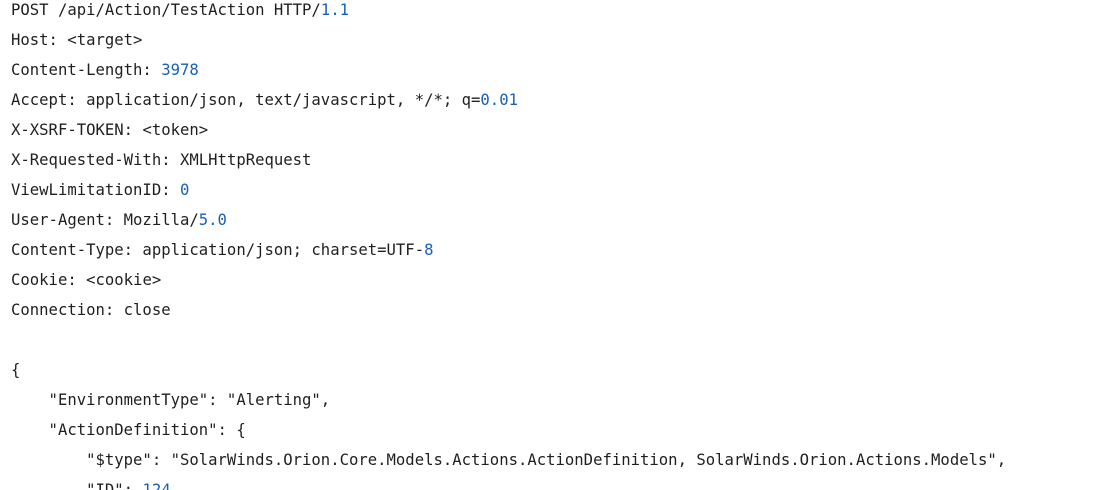 The image size is (1111, 490). What do you see at coordinates (561, 70) in the screenshot?
I see `header-content-length: Content-Length: 3978` at bounding box center [561, 70].